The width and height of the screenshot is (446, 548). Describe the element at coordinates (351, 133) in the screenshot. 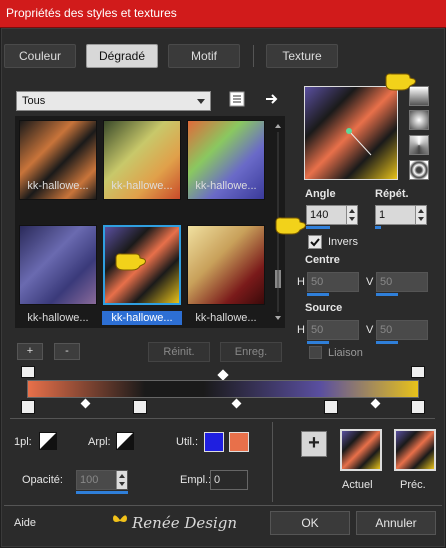

I see `gradient-preview` at that location.